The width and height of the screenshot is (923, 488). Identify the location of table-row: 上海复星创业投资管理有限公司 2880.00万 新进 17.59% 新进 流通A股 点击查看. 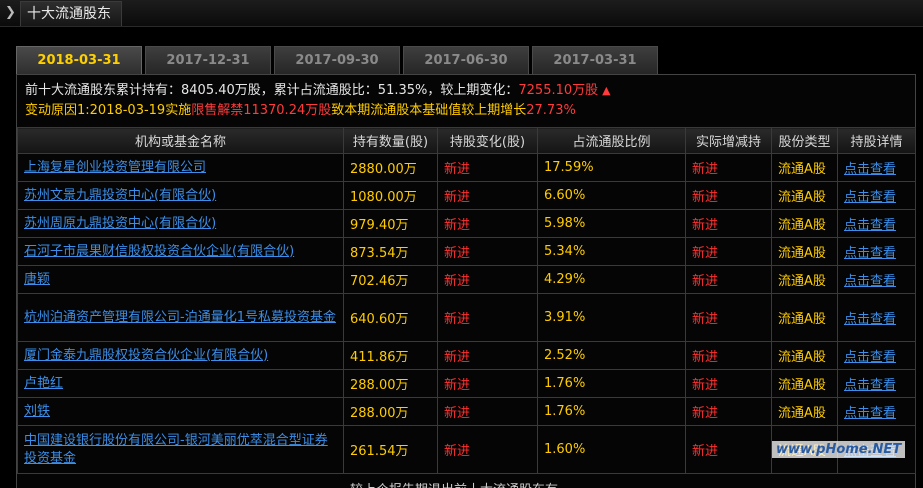
(466, 167).